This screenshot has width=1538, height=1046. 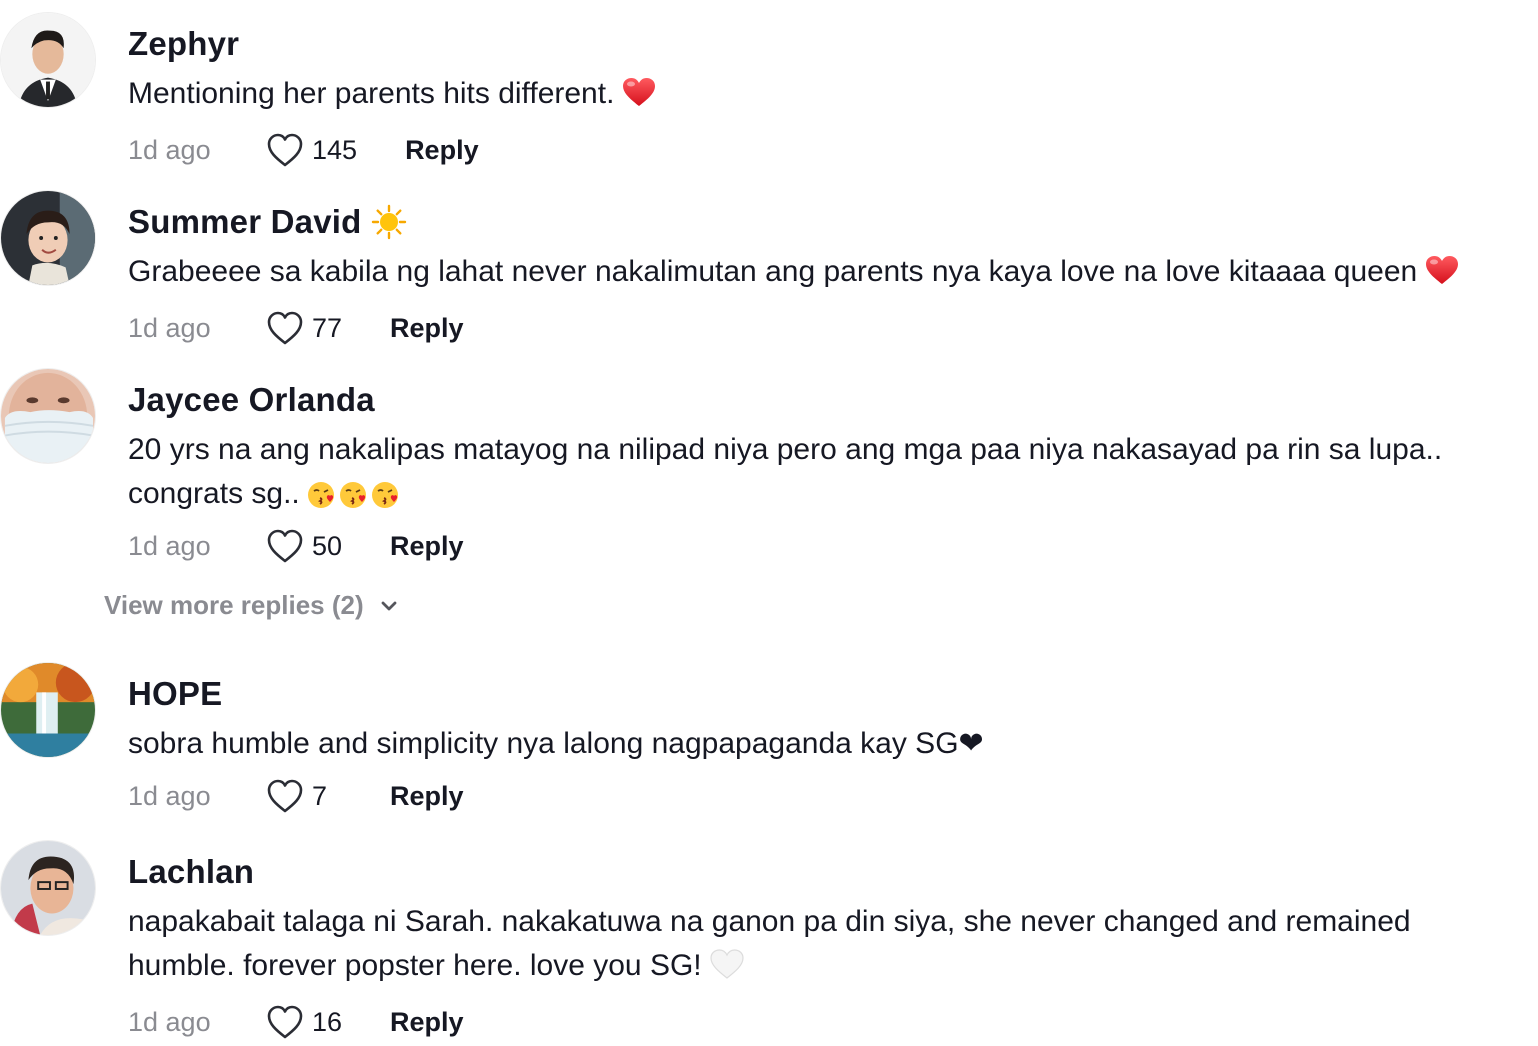 I want to click on comment-actions: 1d ago 16 Reply, so click(x=826, y=1022).